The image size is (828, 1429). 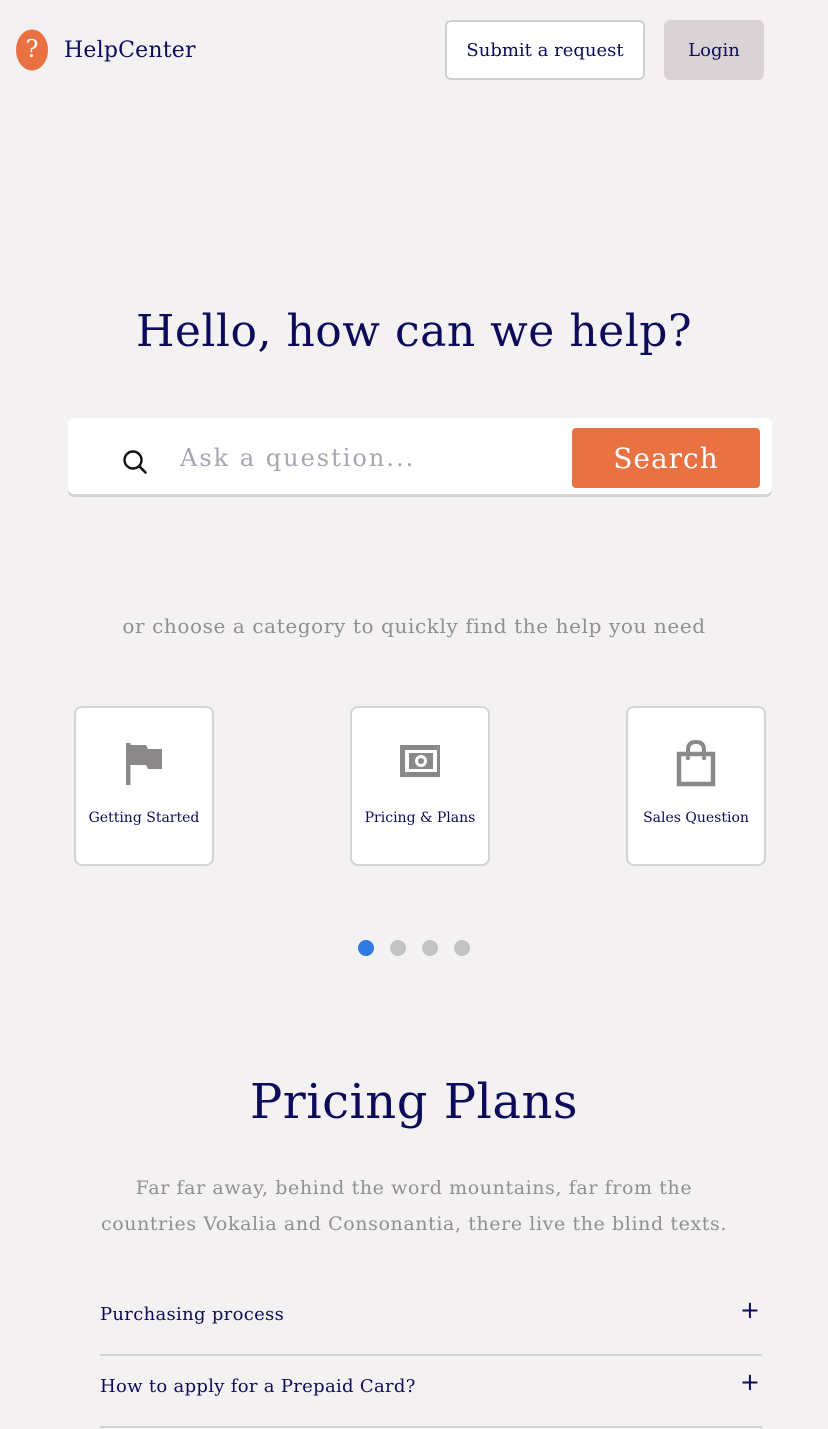 What do you see at coordinates (545, 50) in the screenshot?
I see `submit-request-button: Submit a request` at bounding box center [545, 50].